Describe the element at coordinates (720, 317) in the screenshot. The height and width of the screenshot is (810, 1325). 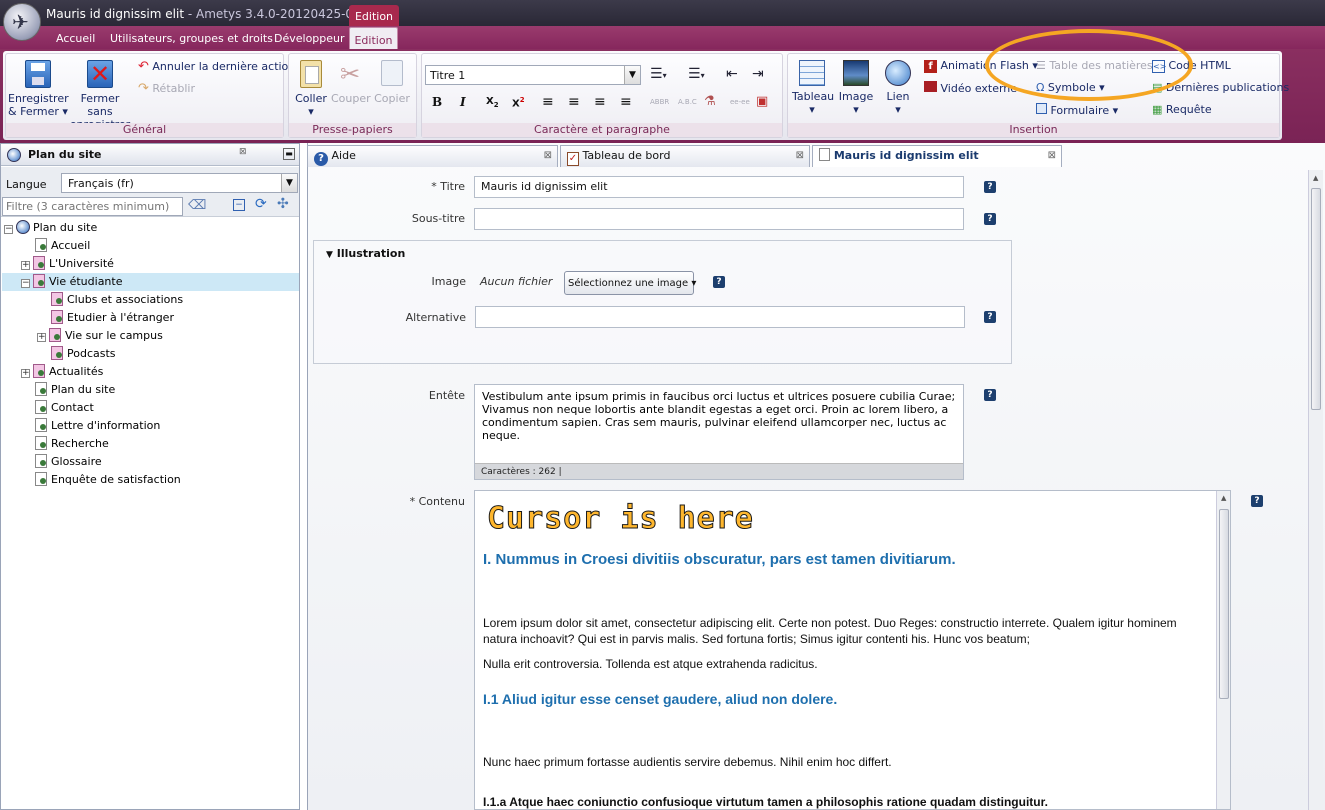
I see `alt-input` at that location.